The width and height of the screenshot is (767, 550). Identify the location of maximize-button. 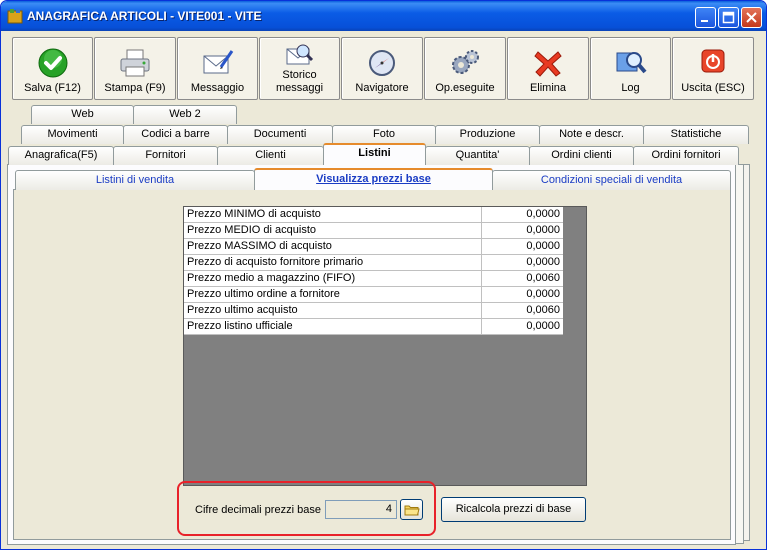
(728, 17).